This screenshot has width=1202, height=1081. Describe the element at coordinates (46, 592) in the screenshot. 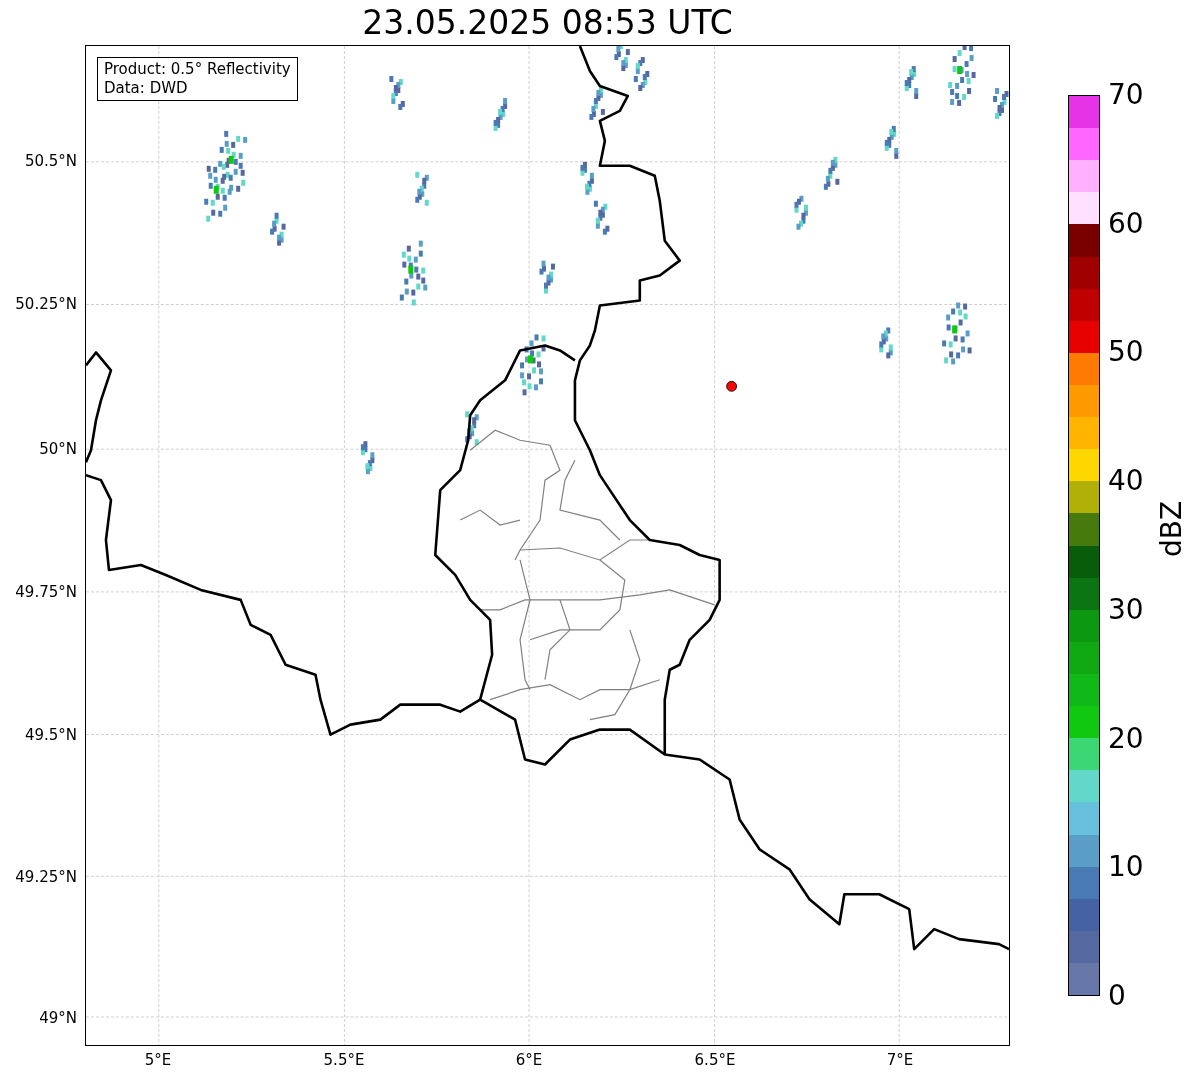

I see `latitude-label: 49.75°N` at that location.